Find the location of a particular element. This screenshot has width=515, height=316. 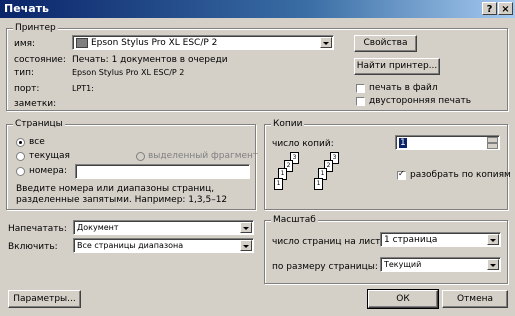

help-button: ? is located at coordinates (489, 8).